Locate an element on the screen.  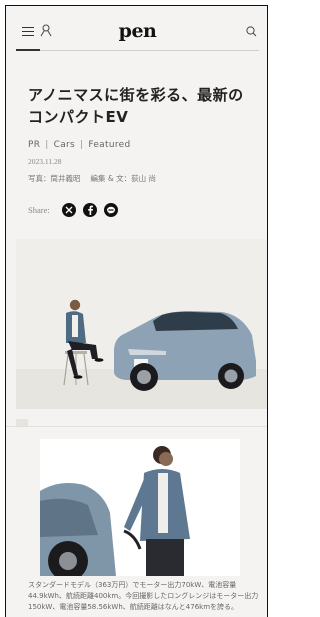
share-bar: Share: is located at coordinates (76, 210).